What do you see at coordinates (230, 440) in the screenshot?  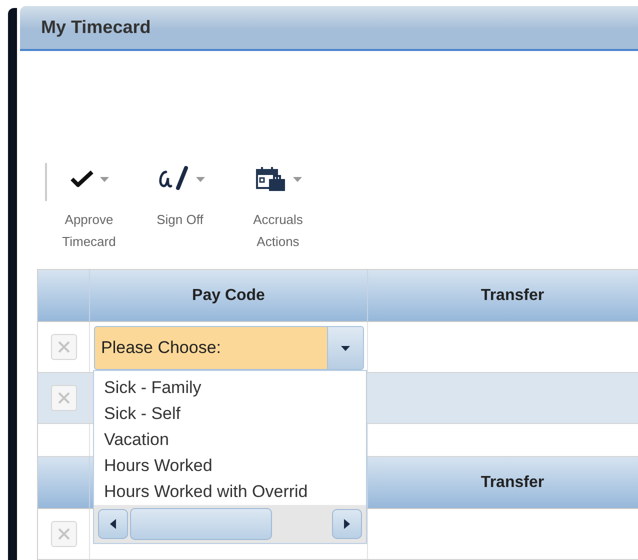 I see `dropdown-option: Vacation` at bounding box center [230, 440].